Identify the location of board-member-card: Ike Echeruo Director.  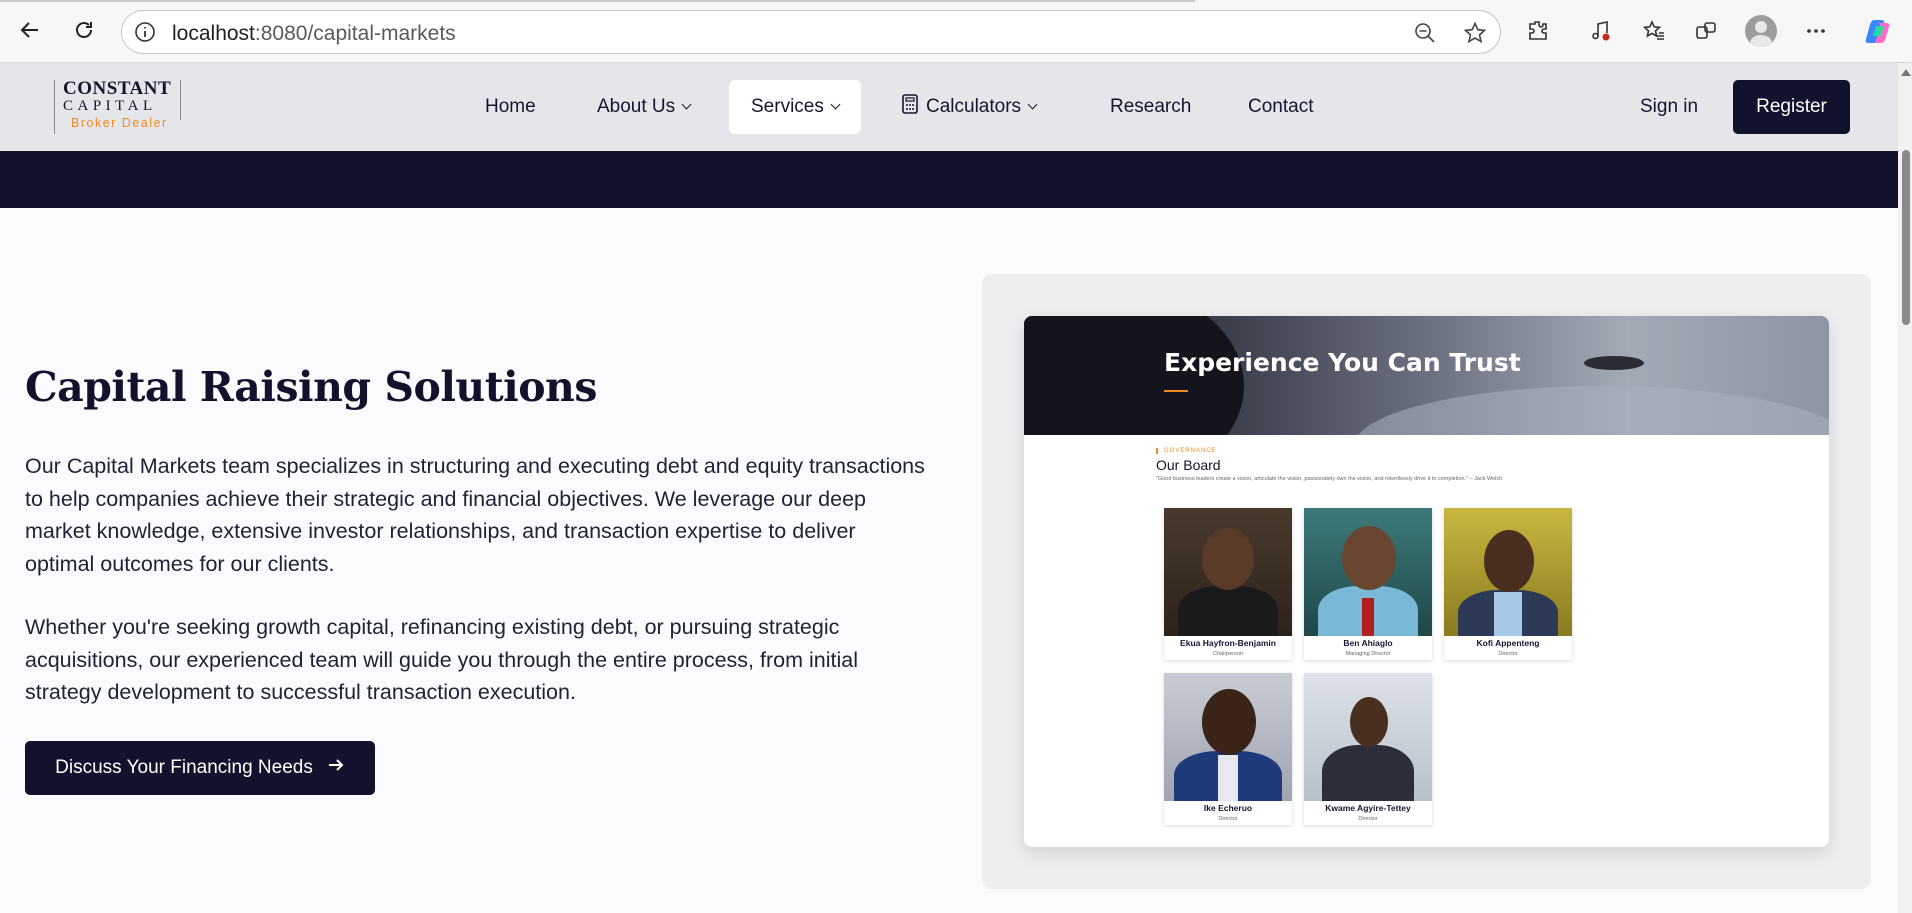
(1228, 749).